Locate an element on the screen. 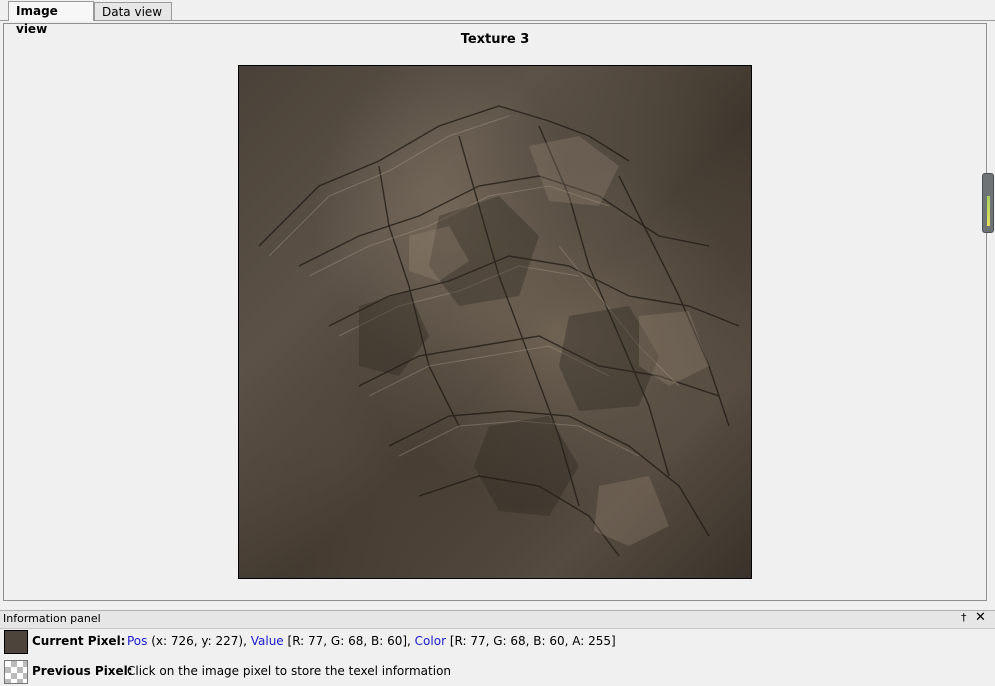 The height and width of the screenshot is (686, 995). zoom-gauge-handle is located at coordinates (988, 203).